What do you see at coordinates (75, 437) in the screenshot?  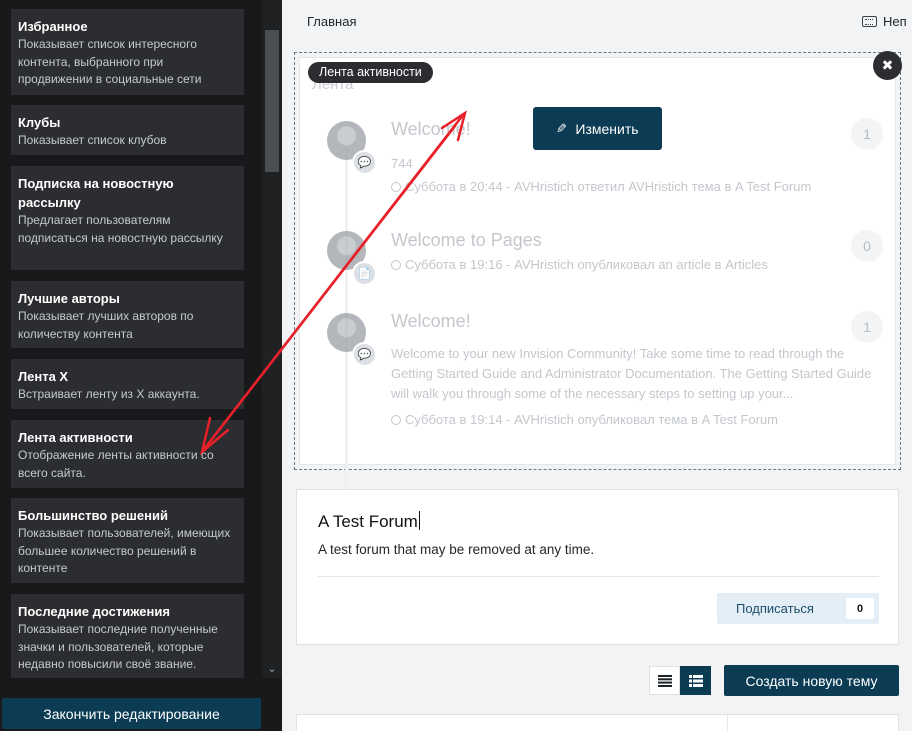 I see `block-title: Лента активности` at bounding box center [75, 437].